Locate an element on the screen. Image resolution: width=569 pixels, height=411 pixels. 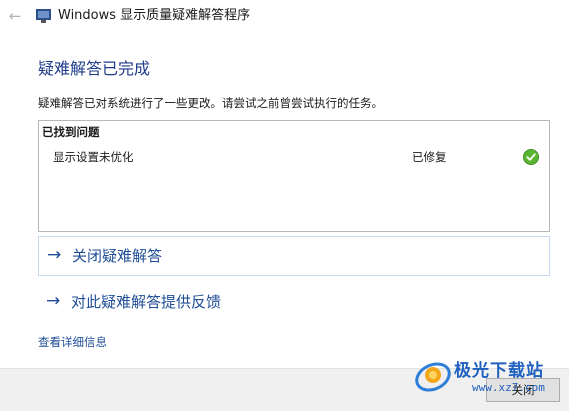
page-description: 疑难解答已对系统进行了一些更改。请尝试之前曾尝试执行的任务。 is located at coordinates (210, 103).